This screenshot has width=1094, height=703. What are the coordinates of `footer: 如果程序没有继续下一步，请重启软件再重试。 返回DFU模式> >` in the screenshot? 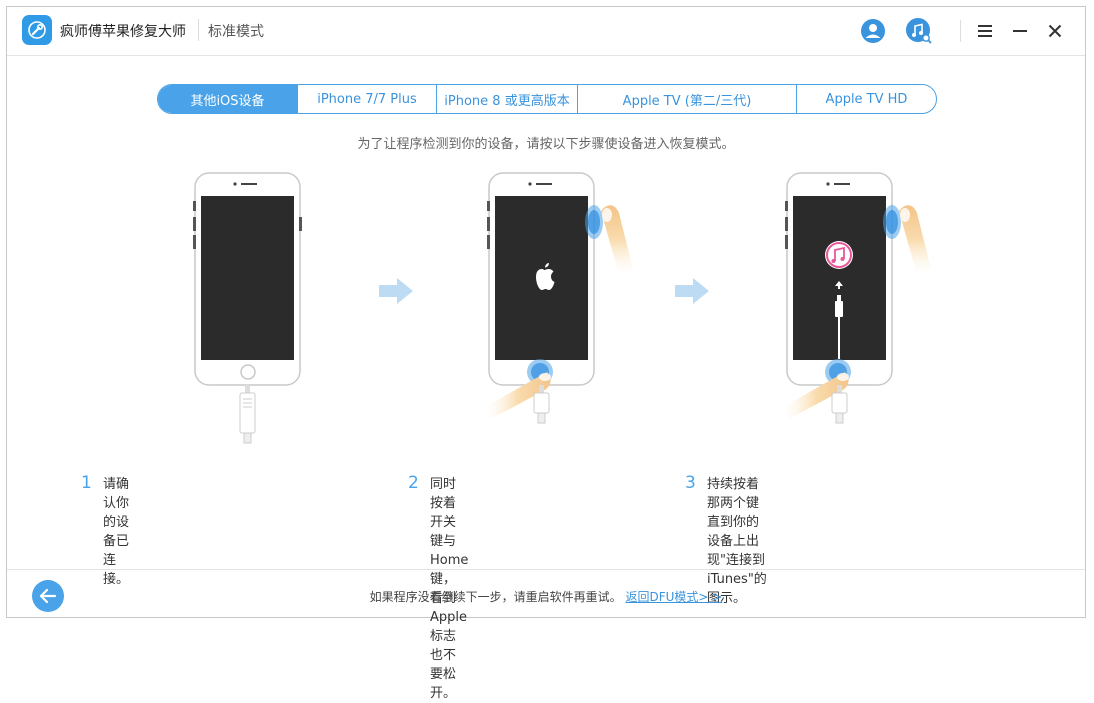 It's located at (546, 594).